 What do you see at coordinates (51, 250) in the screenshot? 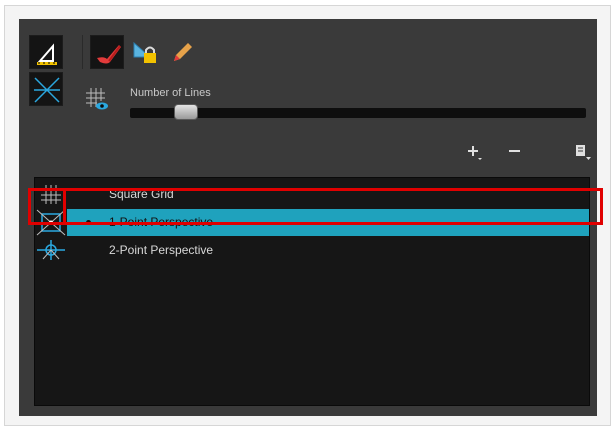
I see `two-point-perspective-icon` at bounding box center [51, 250].